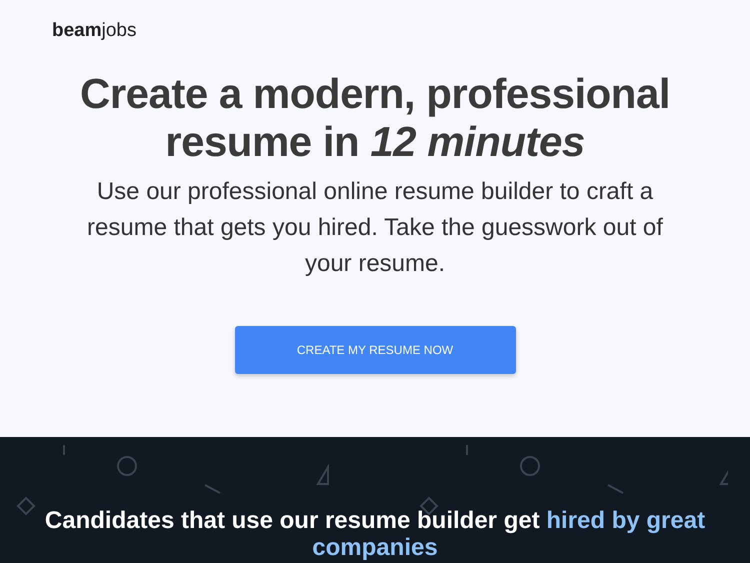  I want to click on hero-title: Create a modern, professional resume in 12 minutes, so click(374, 118).